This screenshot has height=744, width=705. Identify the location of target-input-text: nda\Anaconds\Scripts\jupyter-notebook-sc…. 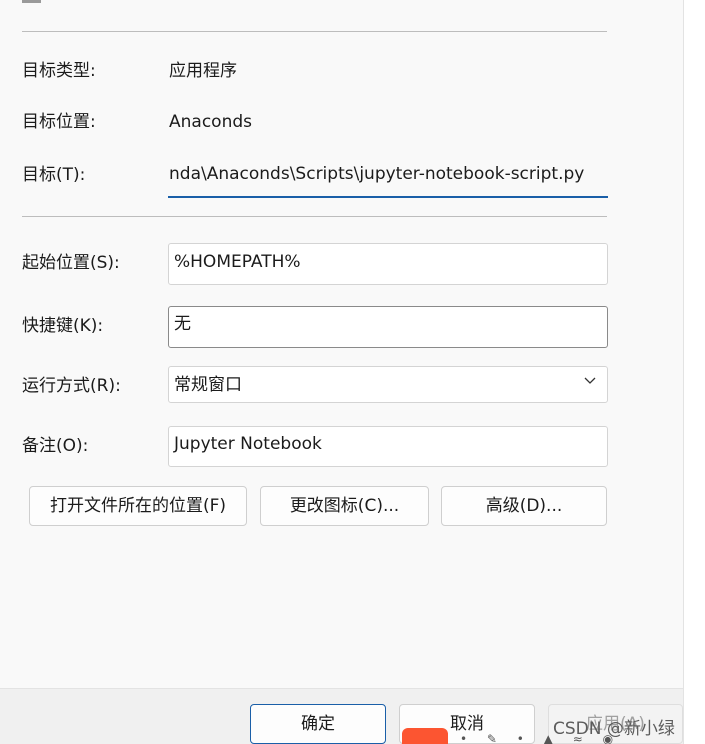
(377, 174).